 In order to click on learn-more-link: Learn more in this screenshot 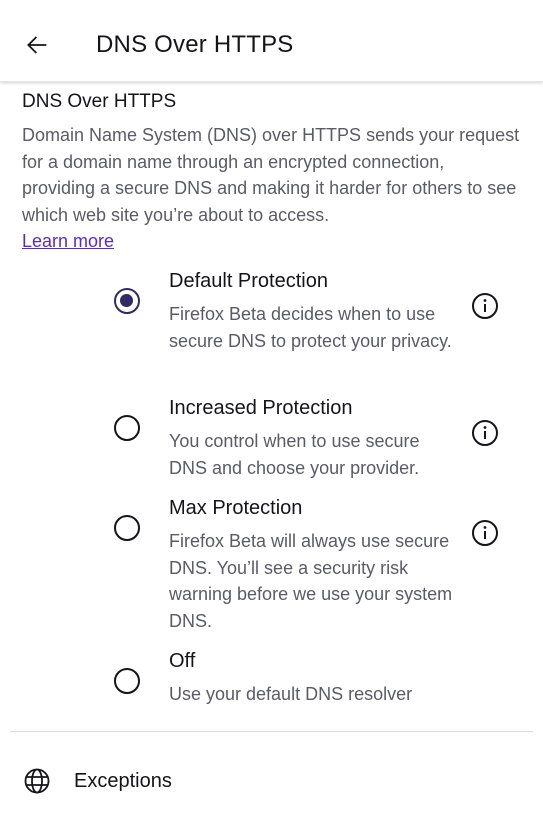, I will do `click(68, 241)`.